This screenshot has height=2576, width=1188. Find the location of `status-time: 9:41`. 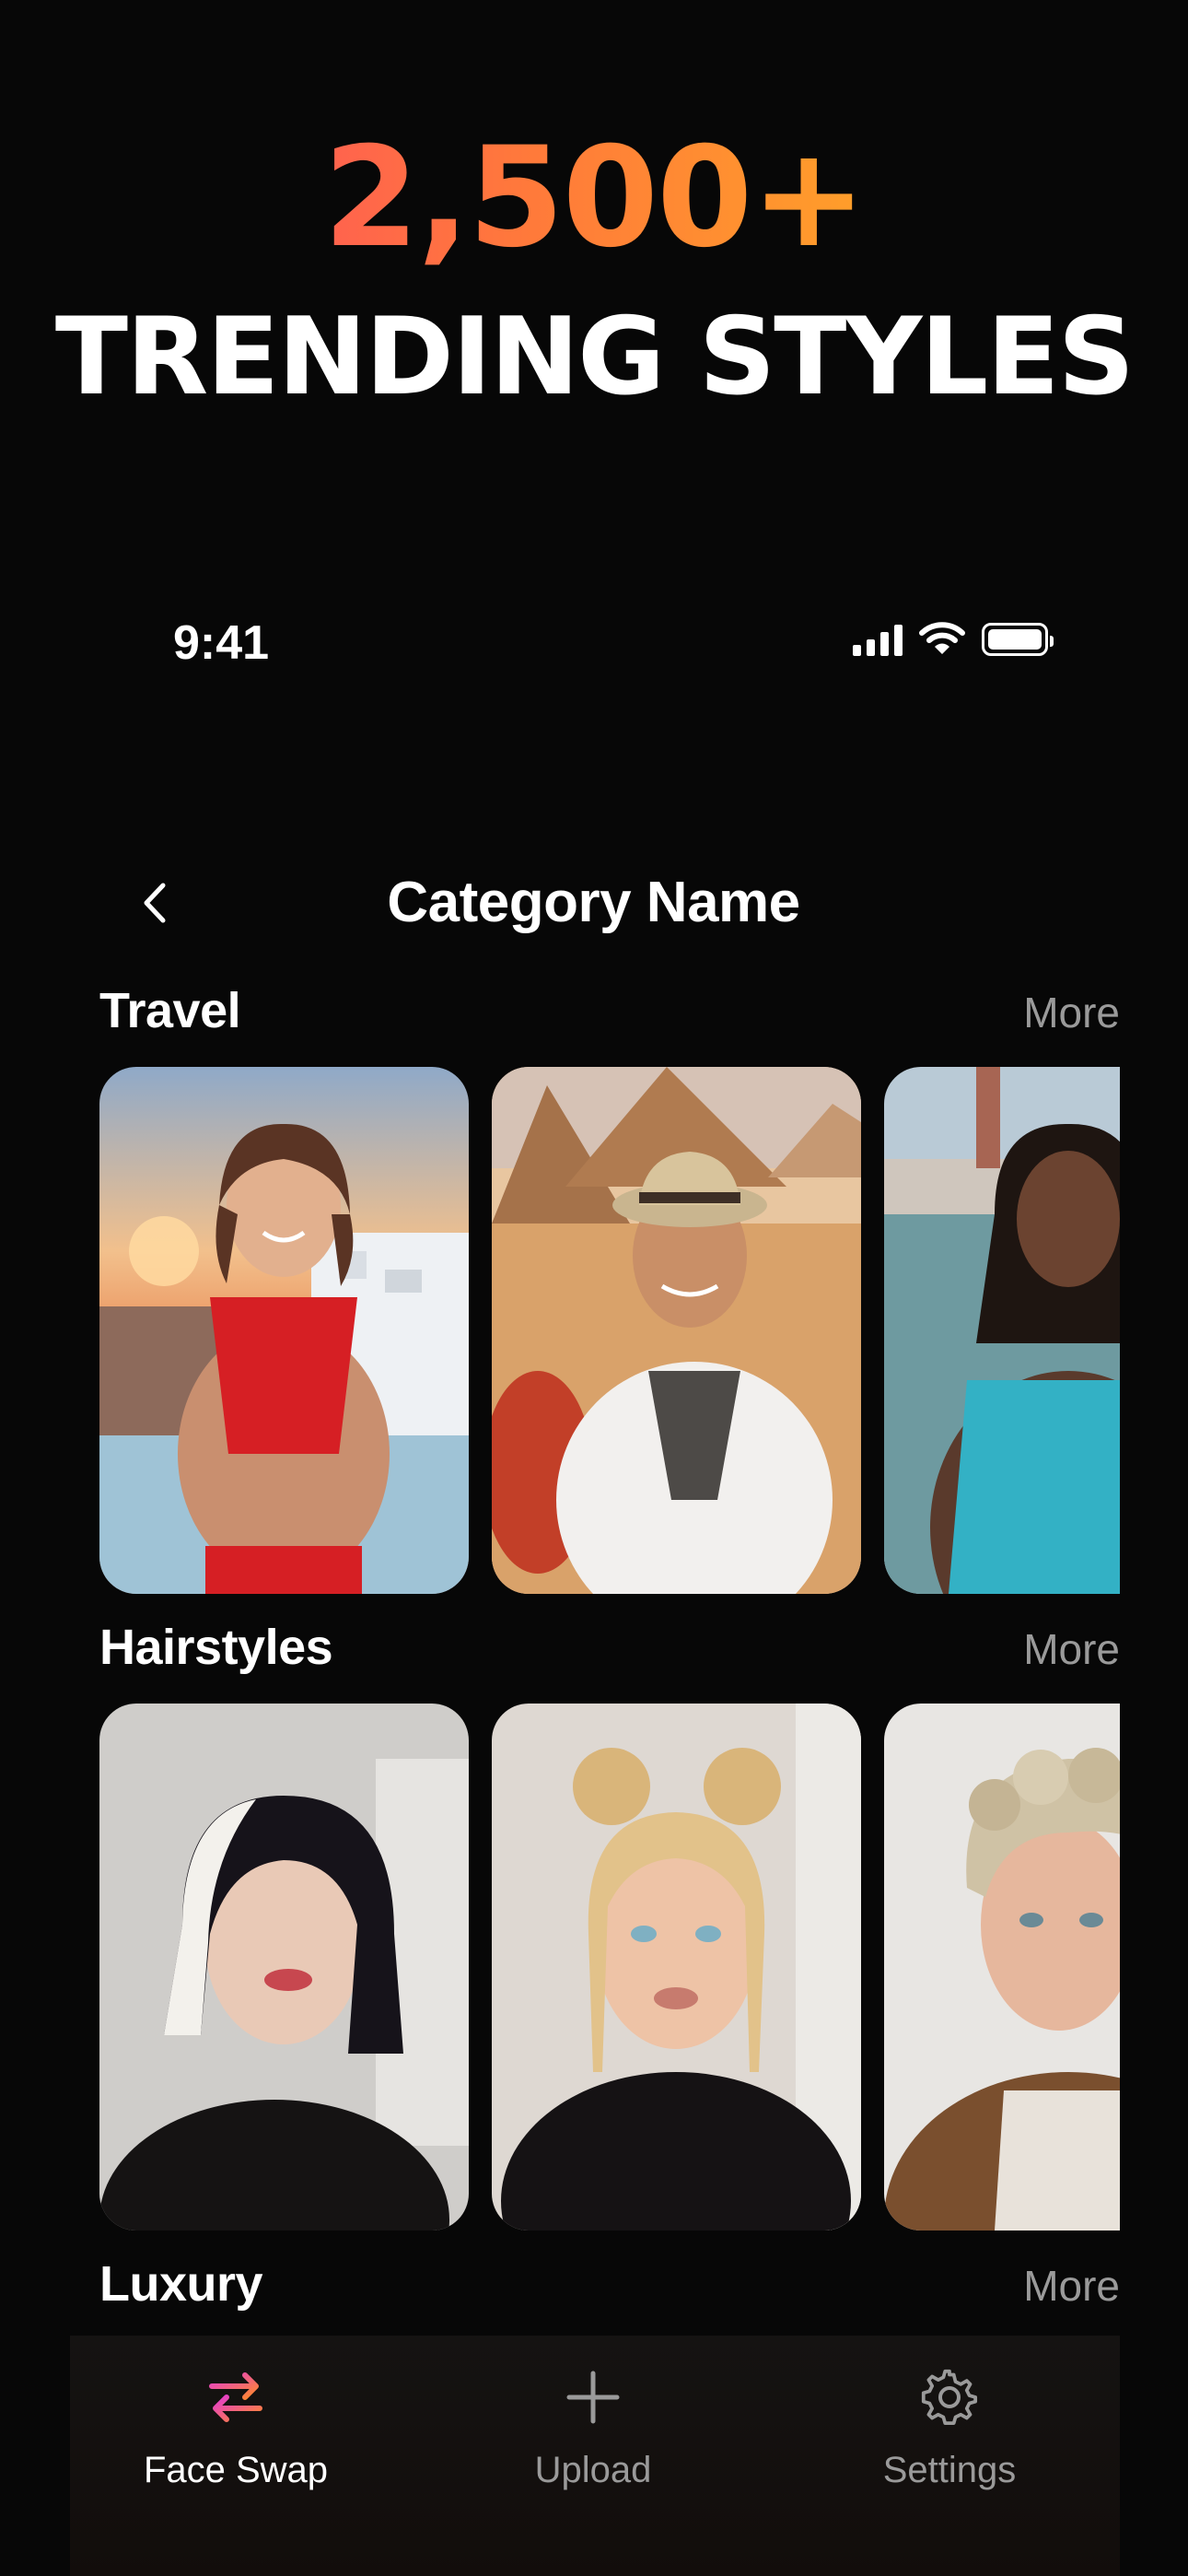

status-time: 9:41 is located at coordinates (221, 643).